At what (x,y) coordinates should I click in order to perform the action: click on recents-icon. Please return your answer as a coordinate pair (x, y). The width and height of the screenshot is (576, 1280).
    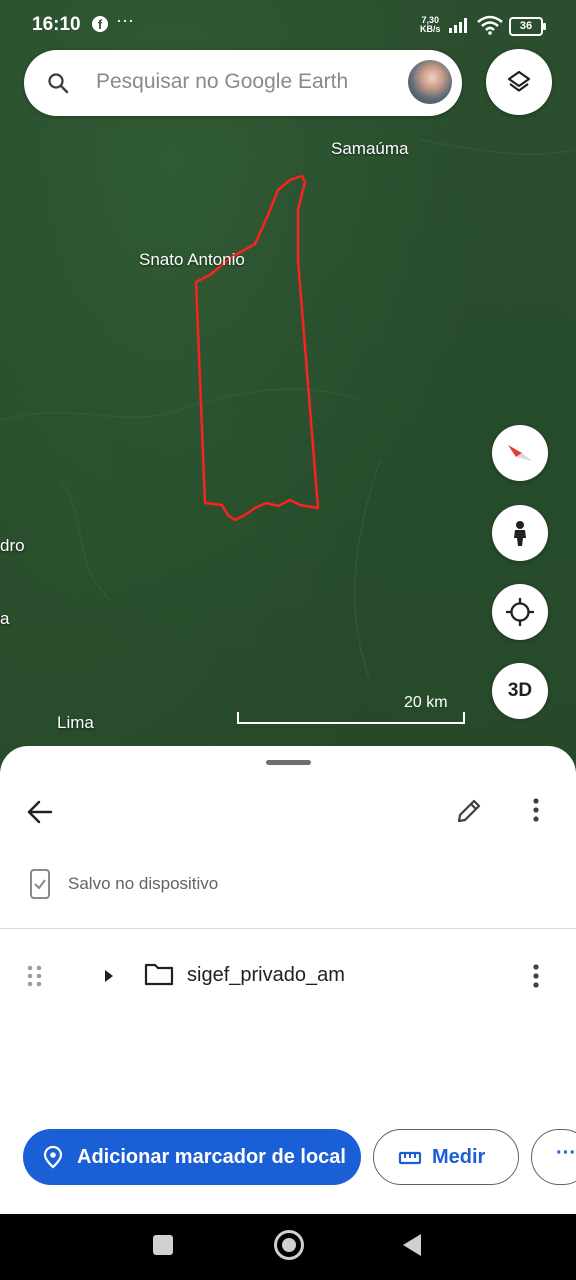
    Looking at the image, I should click on (163, 1245).